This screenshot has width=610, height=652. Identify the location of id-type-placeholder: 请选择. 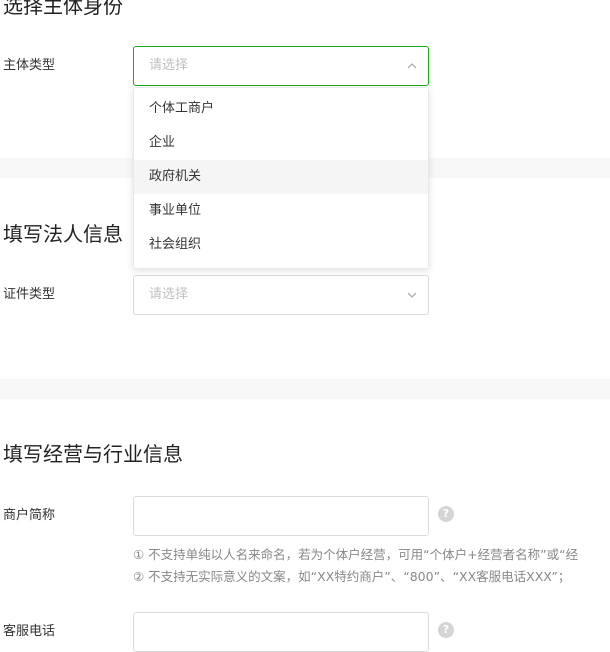
(169, 294).